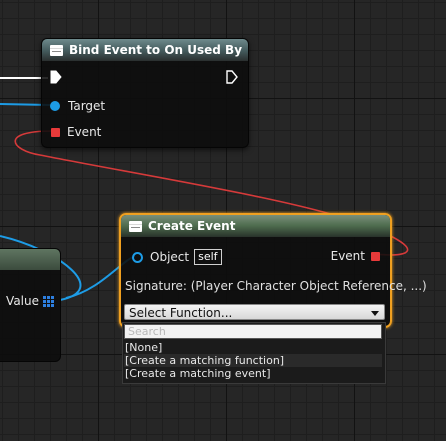 The width and height of the screenshot is (446, 441). I want to click on chevron-down-icon, so click(375, 313).